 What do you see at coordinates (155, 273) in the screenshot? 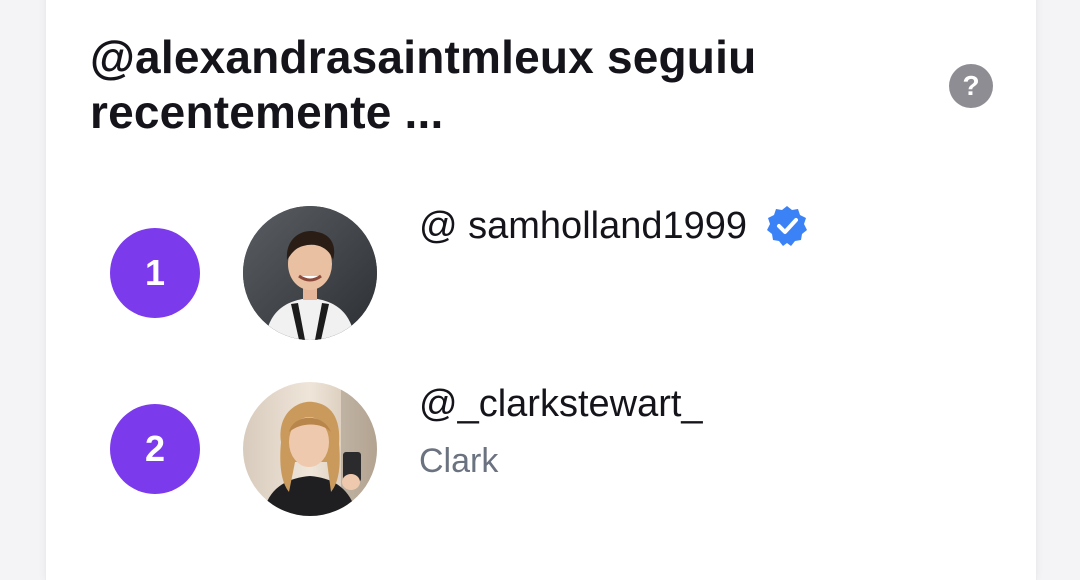
I see `rank-badge: 1` at bounding box center [155, 273].